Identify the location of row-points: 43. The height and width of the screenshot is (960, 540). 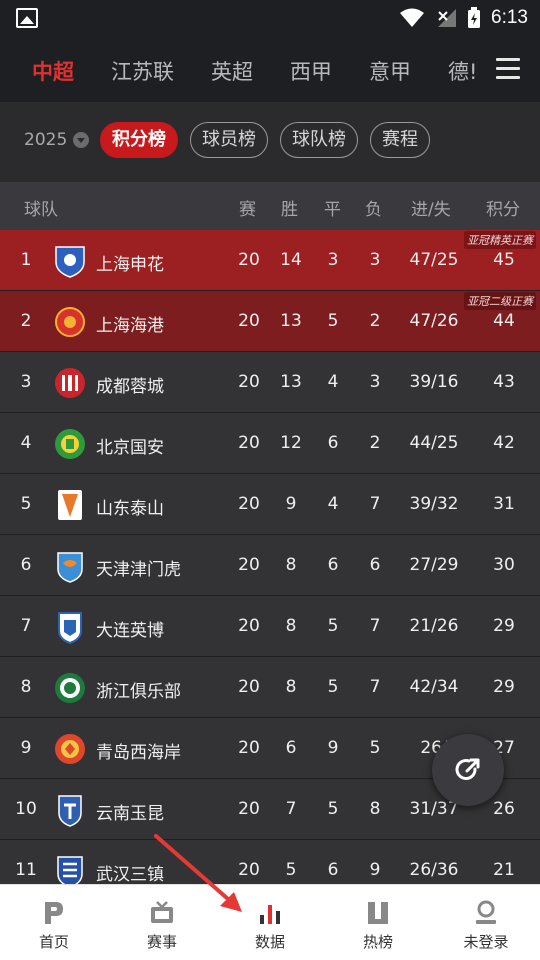
(504, 382).